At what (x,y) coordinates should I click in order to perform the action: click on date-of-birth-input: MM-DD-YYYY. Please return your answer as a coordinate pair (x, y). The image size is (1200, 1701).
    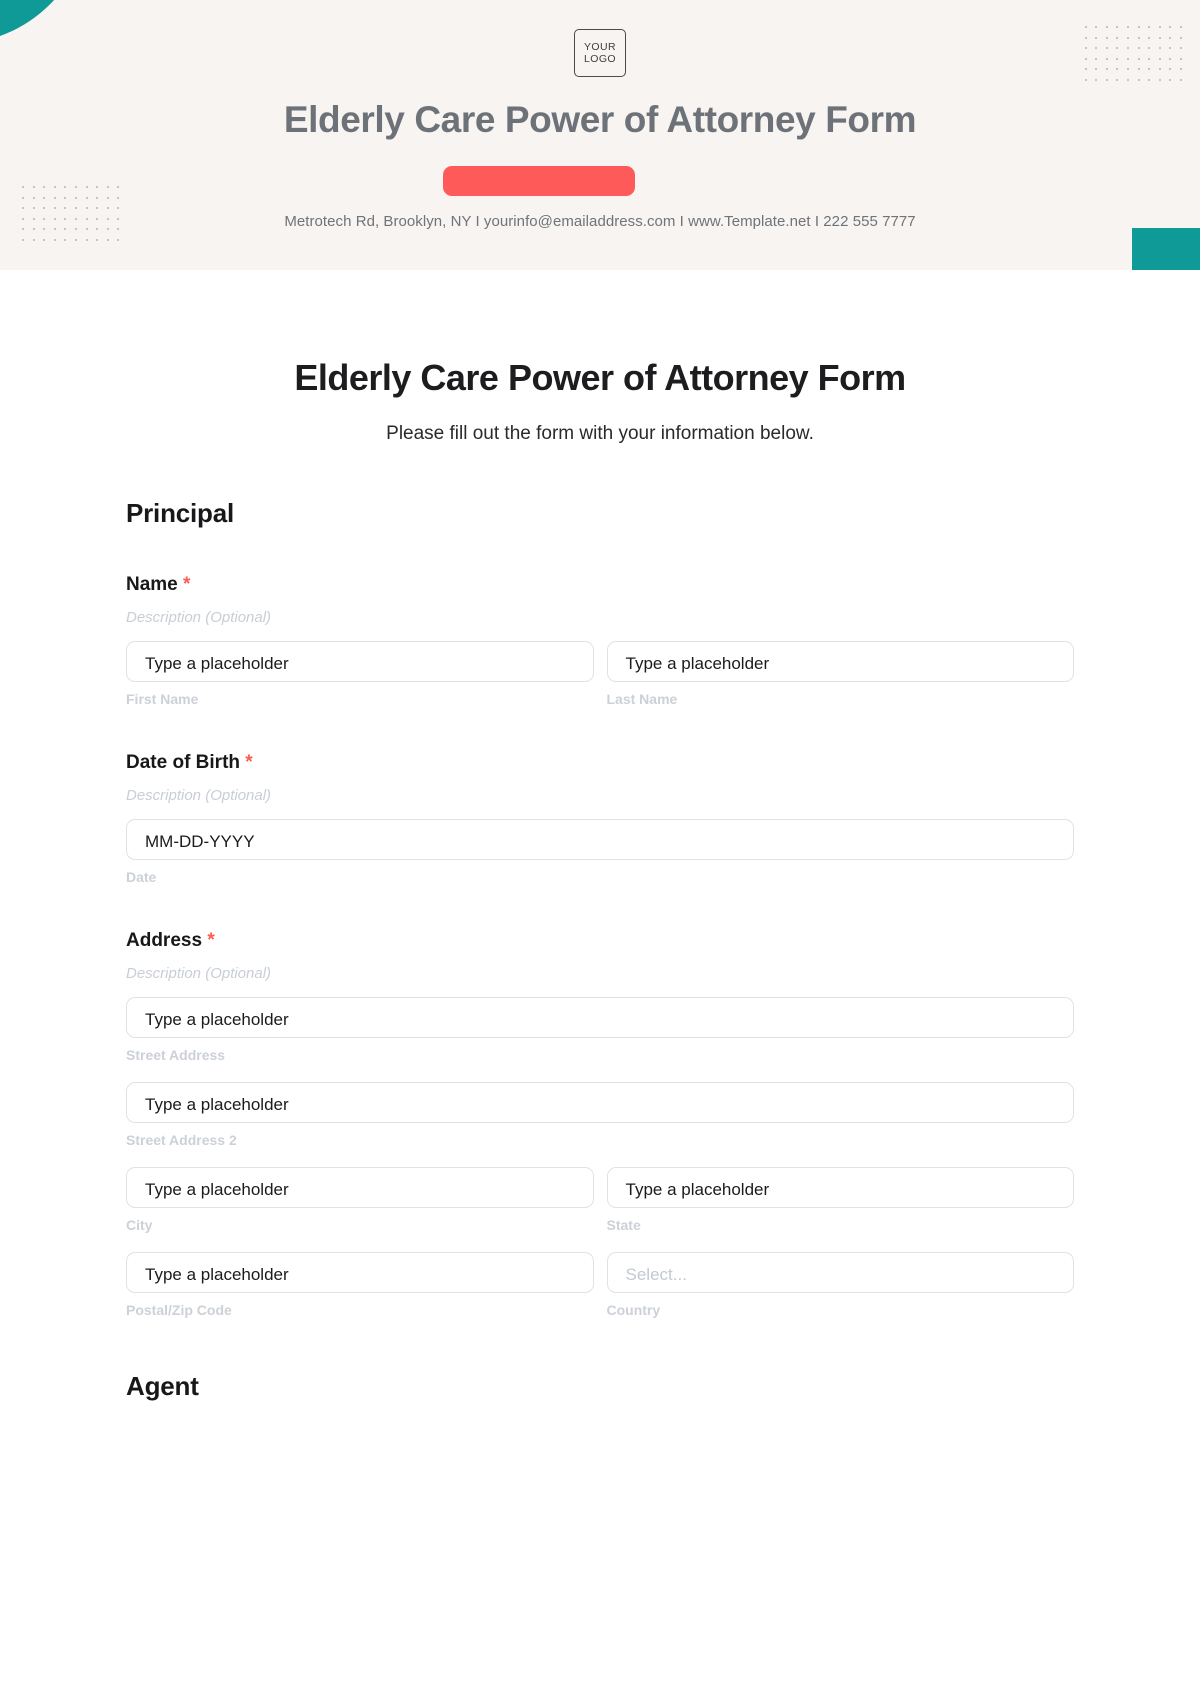
    Looking at the image, I should click on (600, 839).